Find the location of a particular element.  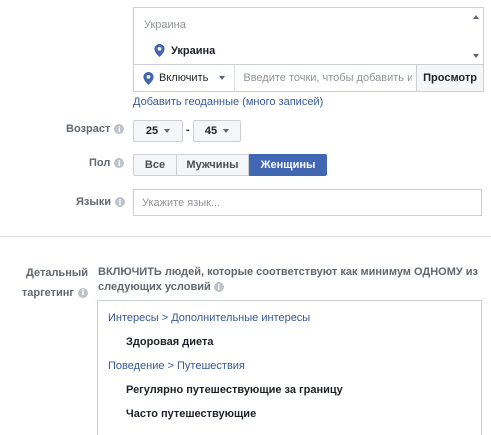

bulk-add-locations-link: Добавить геоданные (много записей) is located at coordinates (228, 102).